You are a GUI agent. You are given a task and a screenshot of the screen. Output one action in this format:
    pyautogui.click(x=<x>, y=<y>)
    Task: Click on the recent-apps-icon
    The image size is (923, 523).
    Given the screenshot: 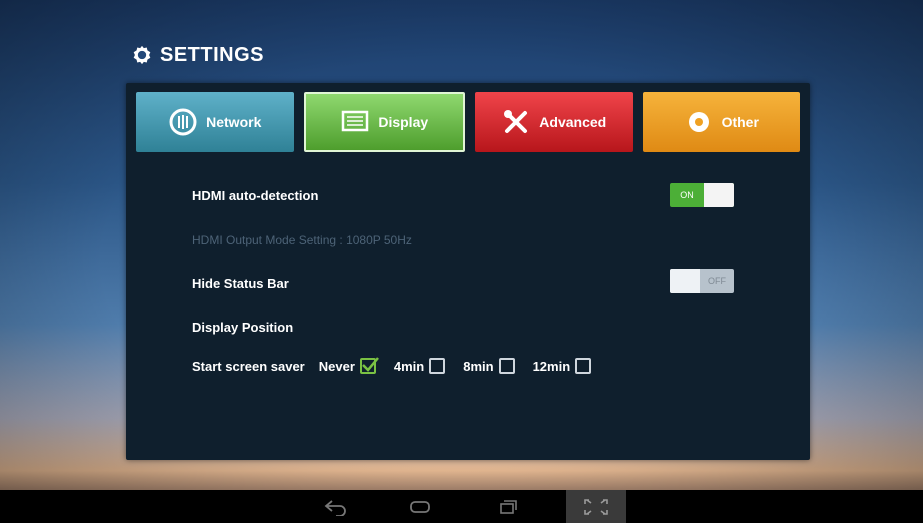 What is the action you would take?
    pyautogui.click(x=508, y=506)
    